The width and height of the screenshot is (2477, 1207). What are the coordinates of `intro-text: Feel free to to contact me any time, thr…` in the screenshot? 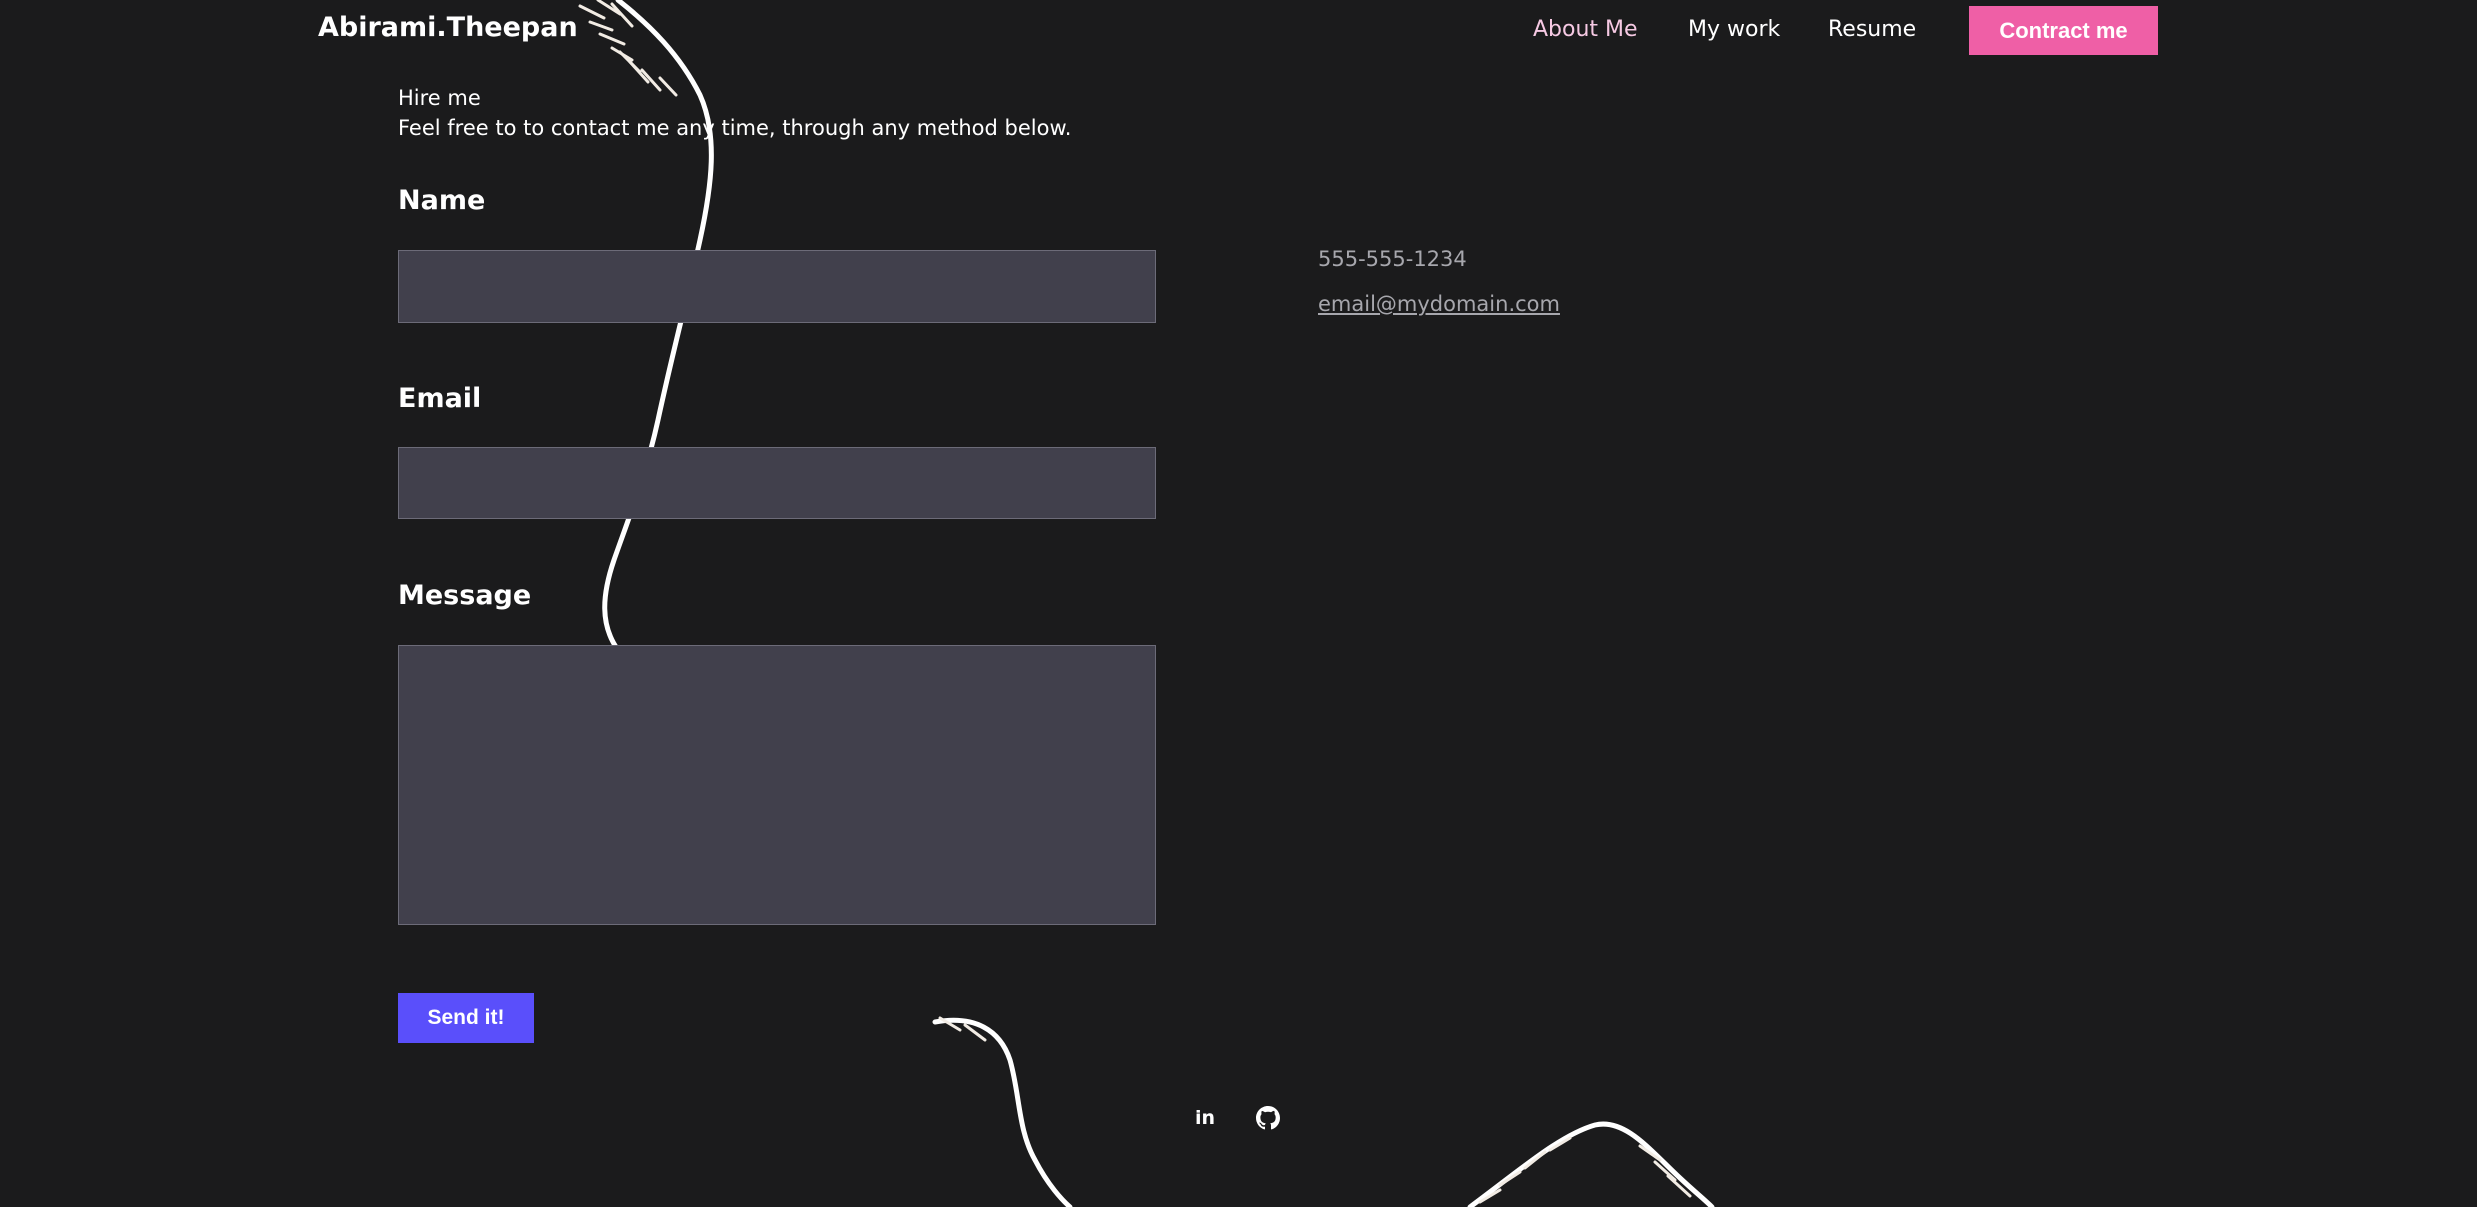 It's located at (735, 128).